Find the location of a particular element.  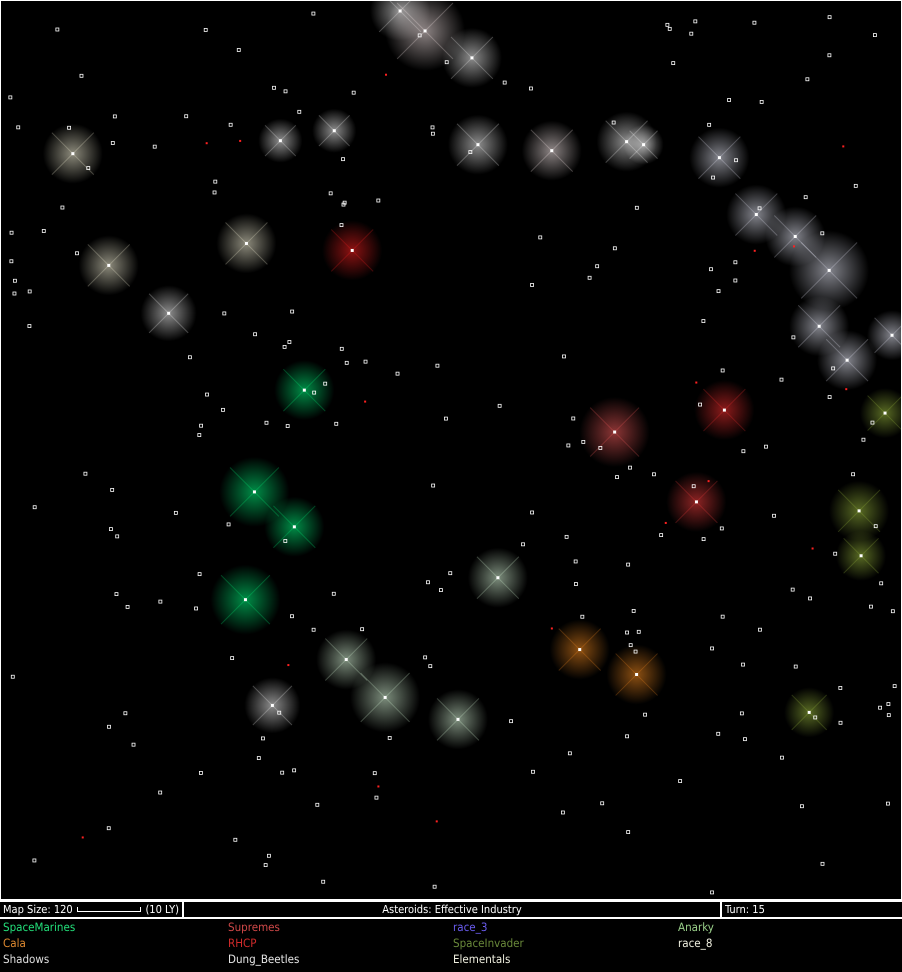

scale-label: (10 LY) is located at coordinates (162, 909).